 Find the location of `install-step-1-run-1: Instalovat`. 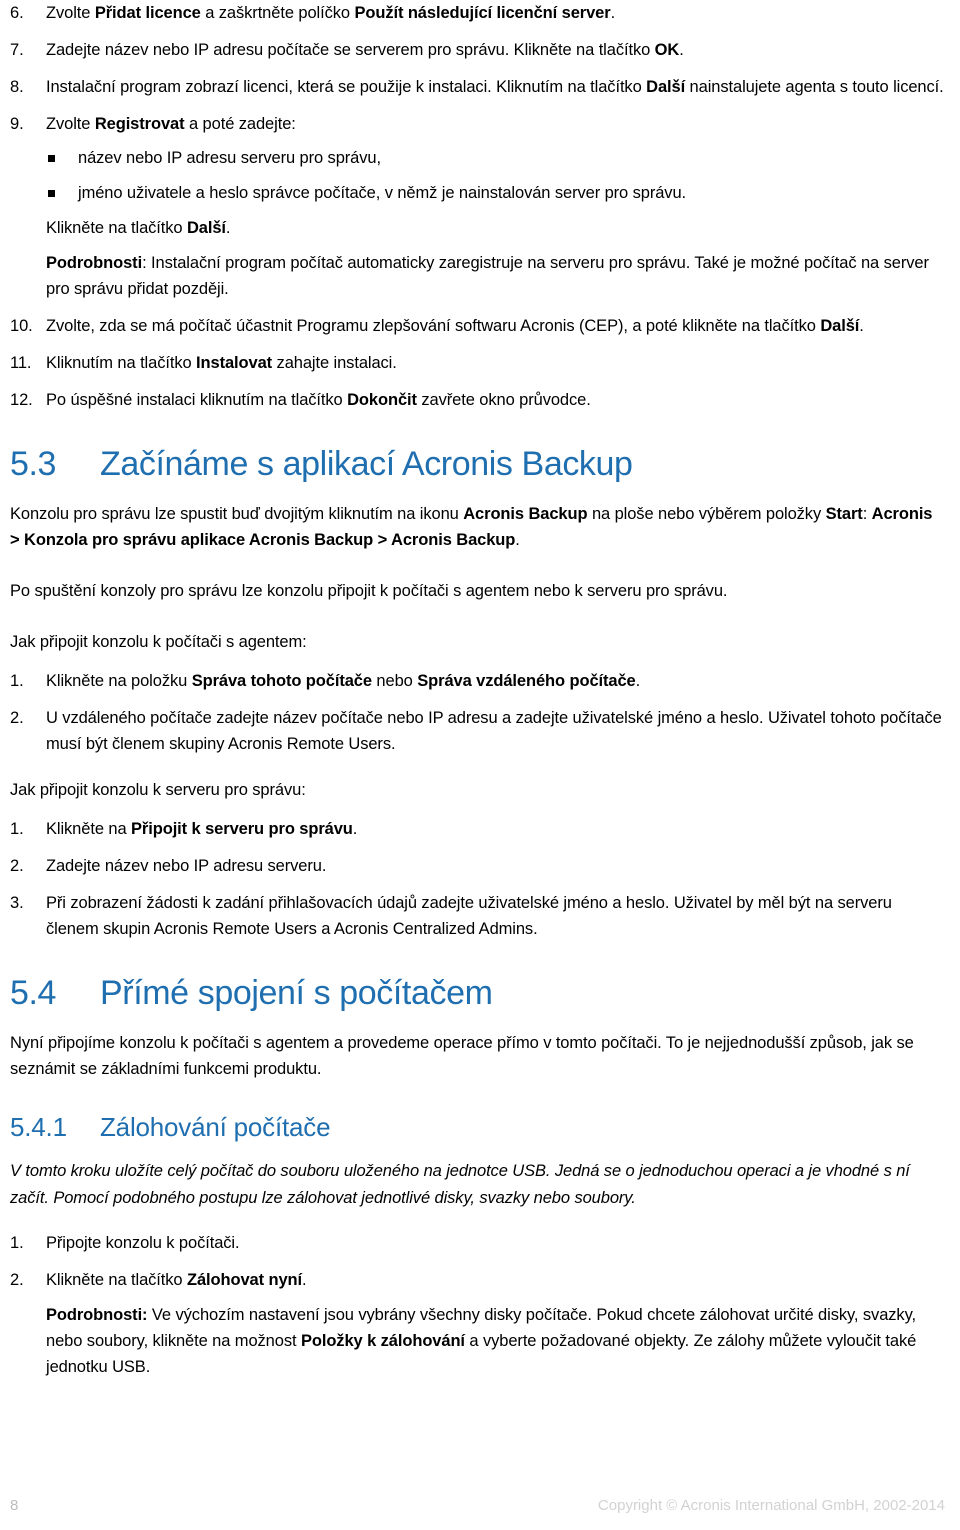

install-step-1-run-1: Instalovat is located at coordinates (234, 363).